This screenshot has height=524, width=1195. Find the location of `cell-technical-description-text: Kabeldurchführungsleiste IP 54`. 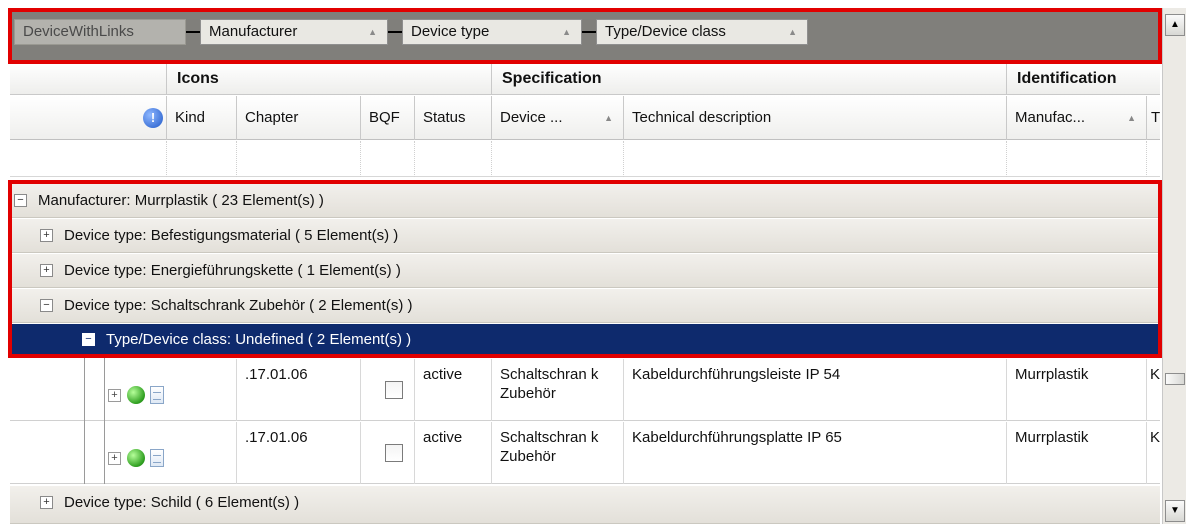

cell-technical-description-text: Kabeldurchführungsleiste IP 54 is located at coordinates (736, 374).